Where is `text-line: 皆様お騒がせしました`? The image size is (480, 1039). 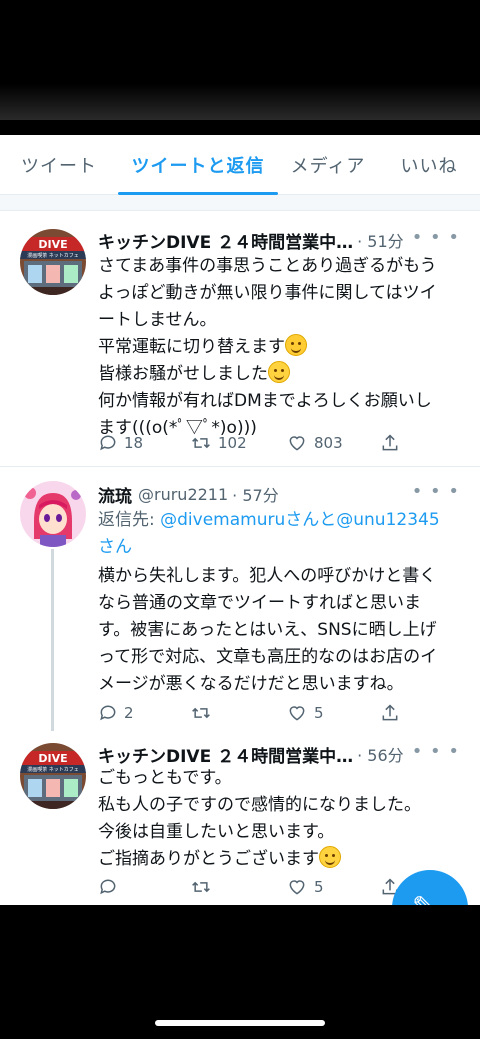
text-line: 皆様お騒がせしました is located at coordinates (183, 374).